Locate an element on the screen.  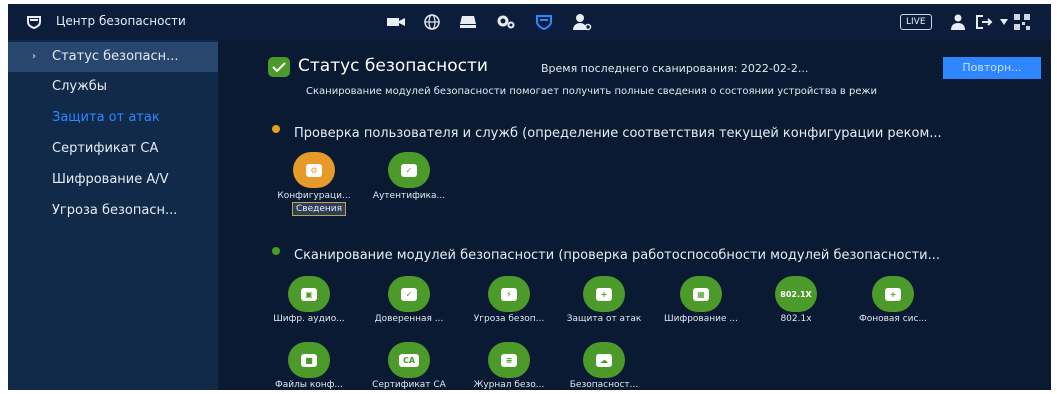
qr-code-icon is located at coordinates (1022, 22).